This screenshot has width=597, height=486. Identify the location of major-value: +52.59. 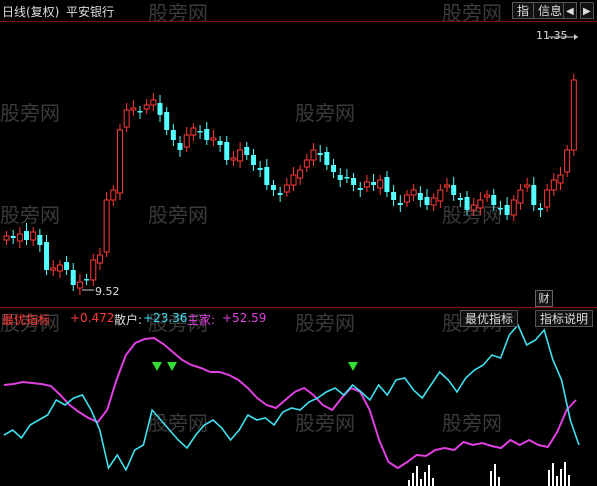
(244, 318).